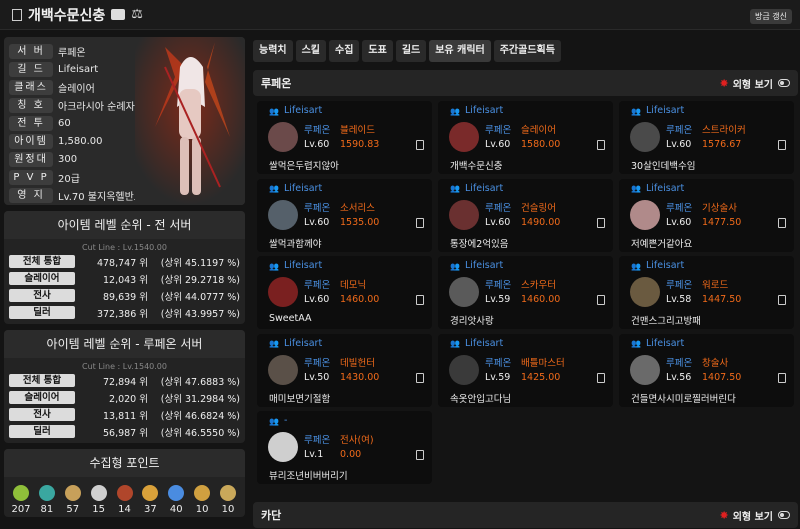 The height and width of the screenshot is (529, 800). I want to click on rank-percent: (상위 45.1197 %), so click(200, 263).